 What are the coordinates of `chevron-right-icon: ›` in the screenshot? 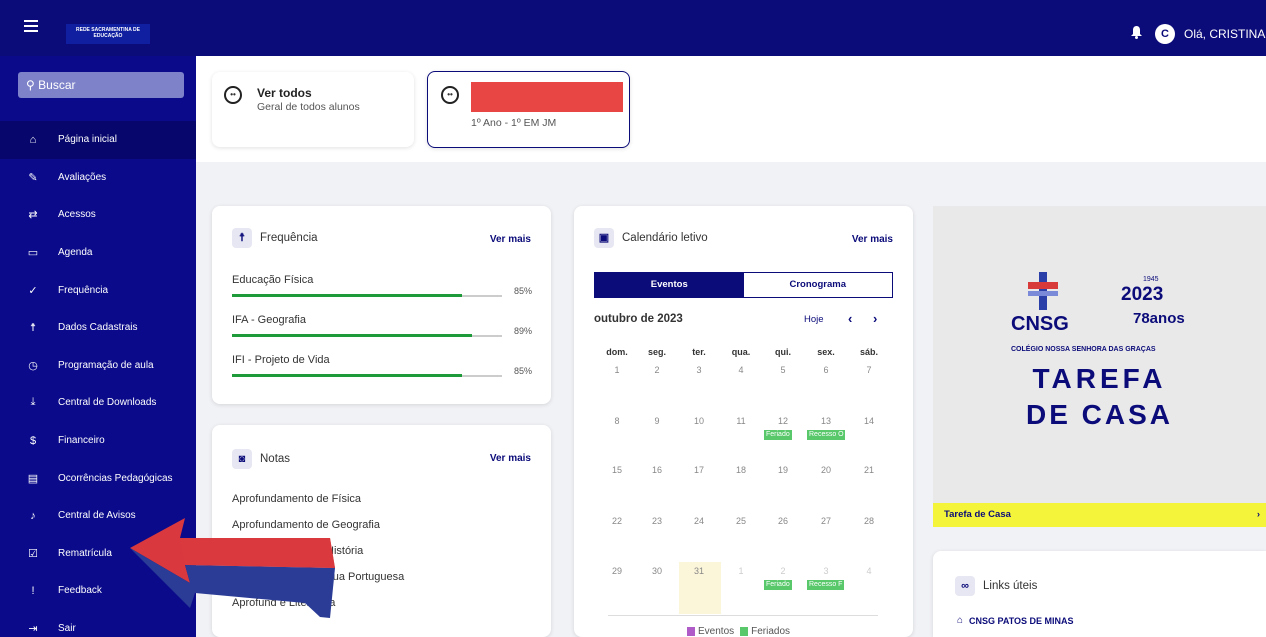 It's located at (875, 318).